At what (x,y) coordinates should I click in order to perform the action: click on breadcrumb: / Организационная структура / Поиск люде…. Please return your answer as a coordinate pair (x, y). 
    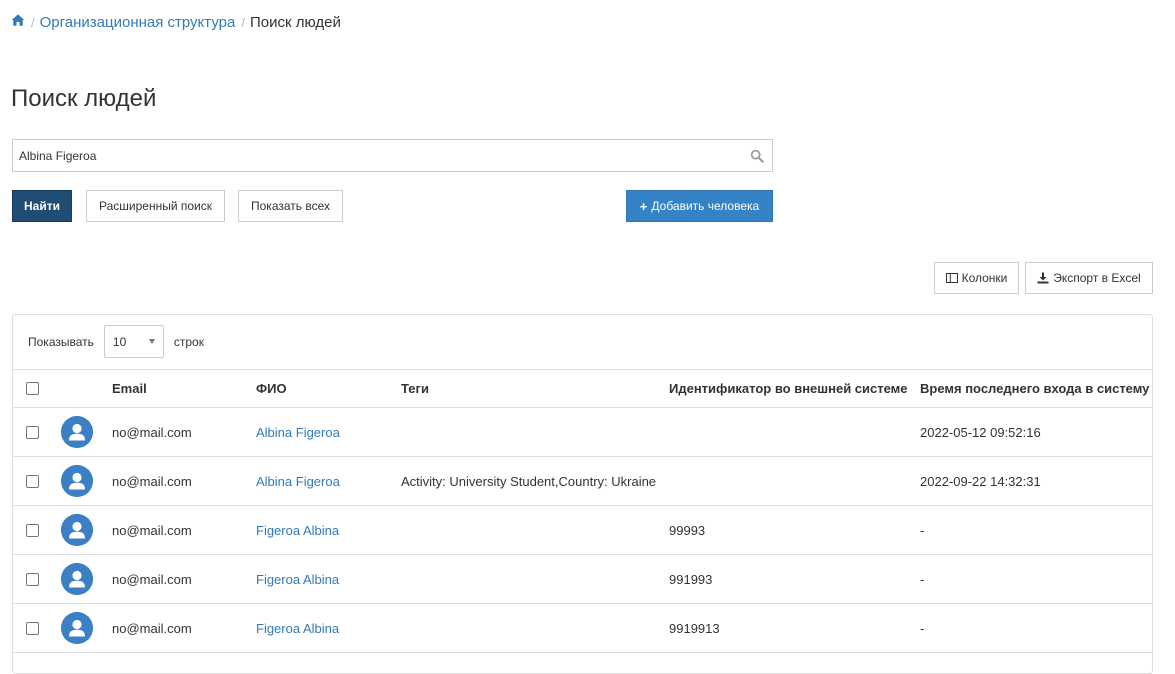
    Looking at the image, I should click on (176, 22).